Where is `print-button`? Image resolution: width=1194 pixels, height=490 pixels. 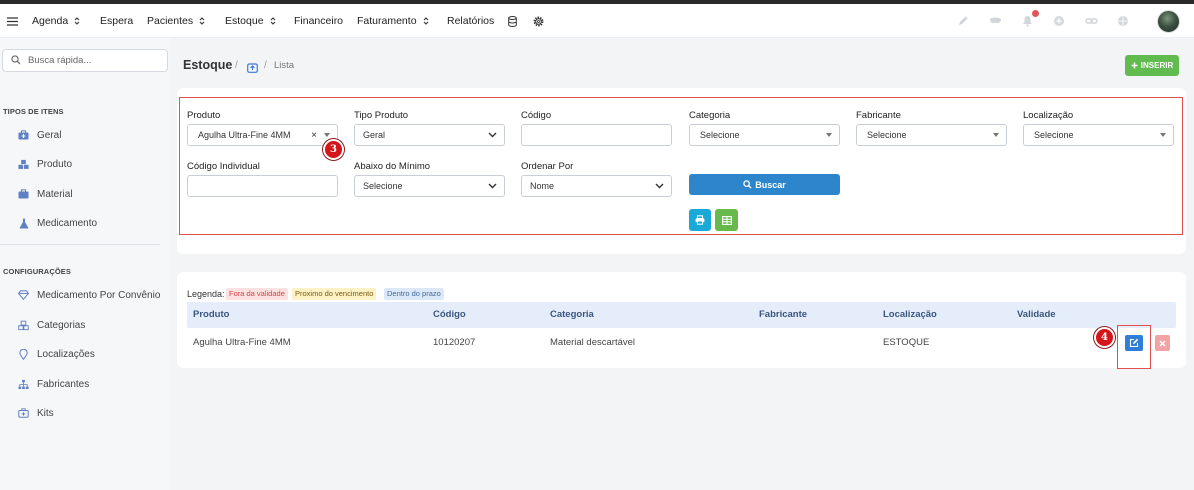
print-button is located at coordinates (700, 220).